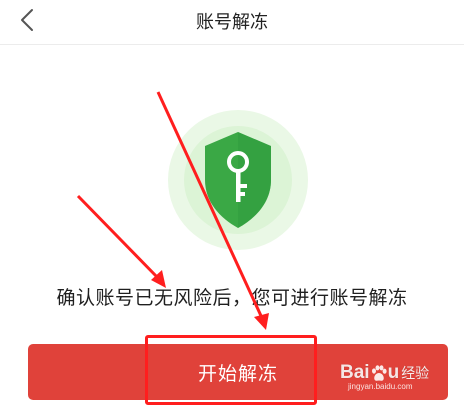 The height and width of the screenshot is (411, 464). I want to click on start-unfreeze-button: 开始解冻, so click(238, 372).